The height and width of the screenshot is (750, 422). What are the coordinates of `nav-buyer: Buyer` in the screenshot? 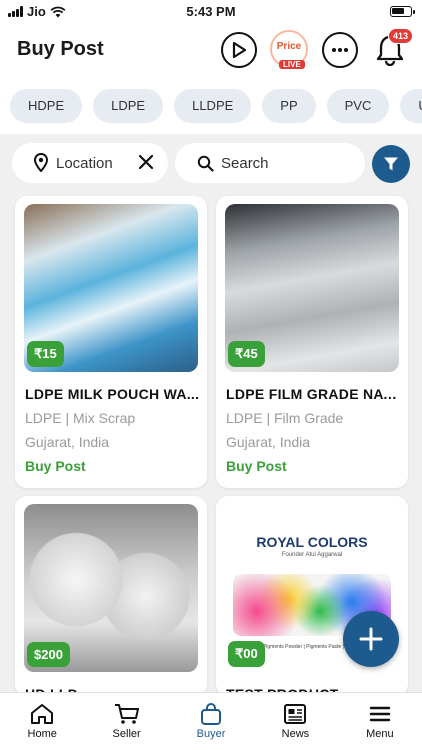 It's located at (211, 721).